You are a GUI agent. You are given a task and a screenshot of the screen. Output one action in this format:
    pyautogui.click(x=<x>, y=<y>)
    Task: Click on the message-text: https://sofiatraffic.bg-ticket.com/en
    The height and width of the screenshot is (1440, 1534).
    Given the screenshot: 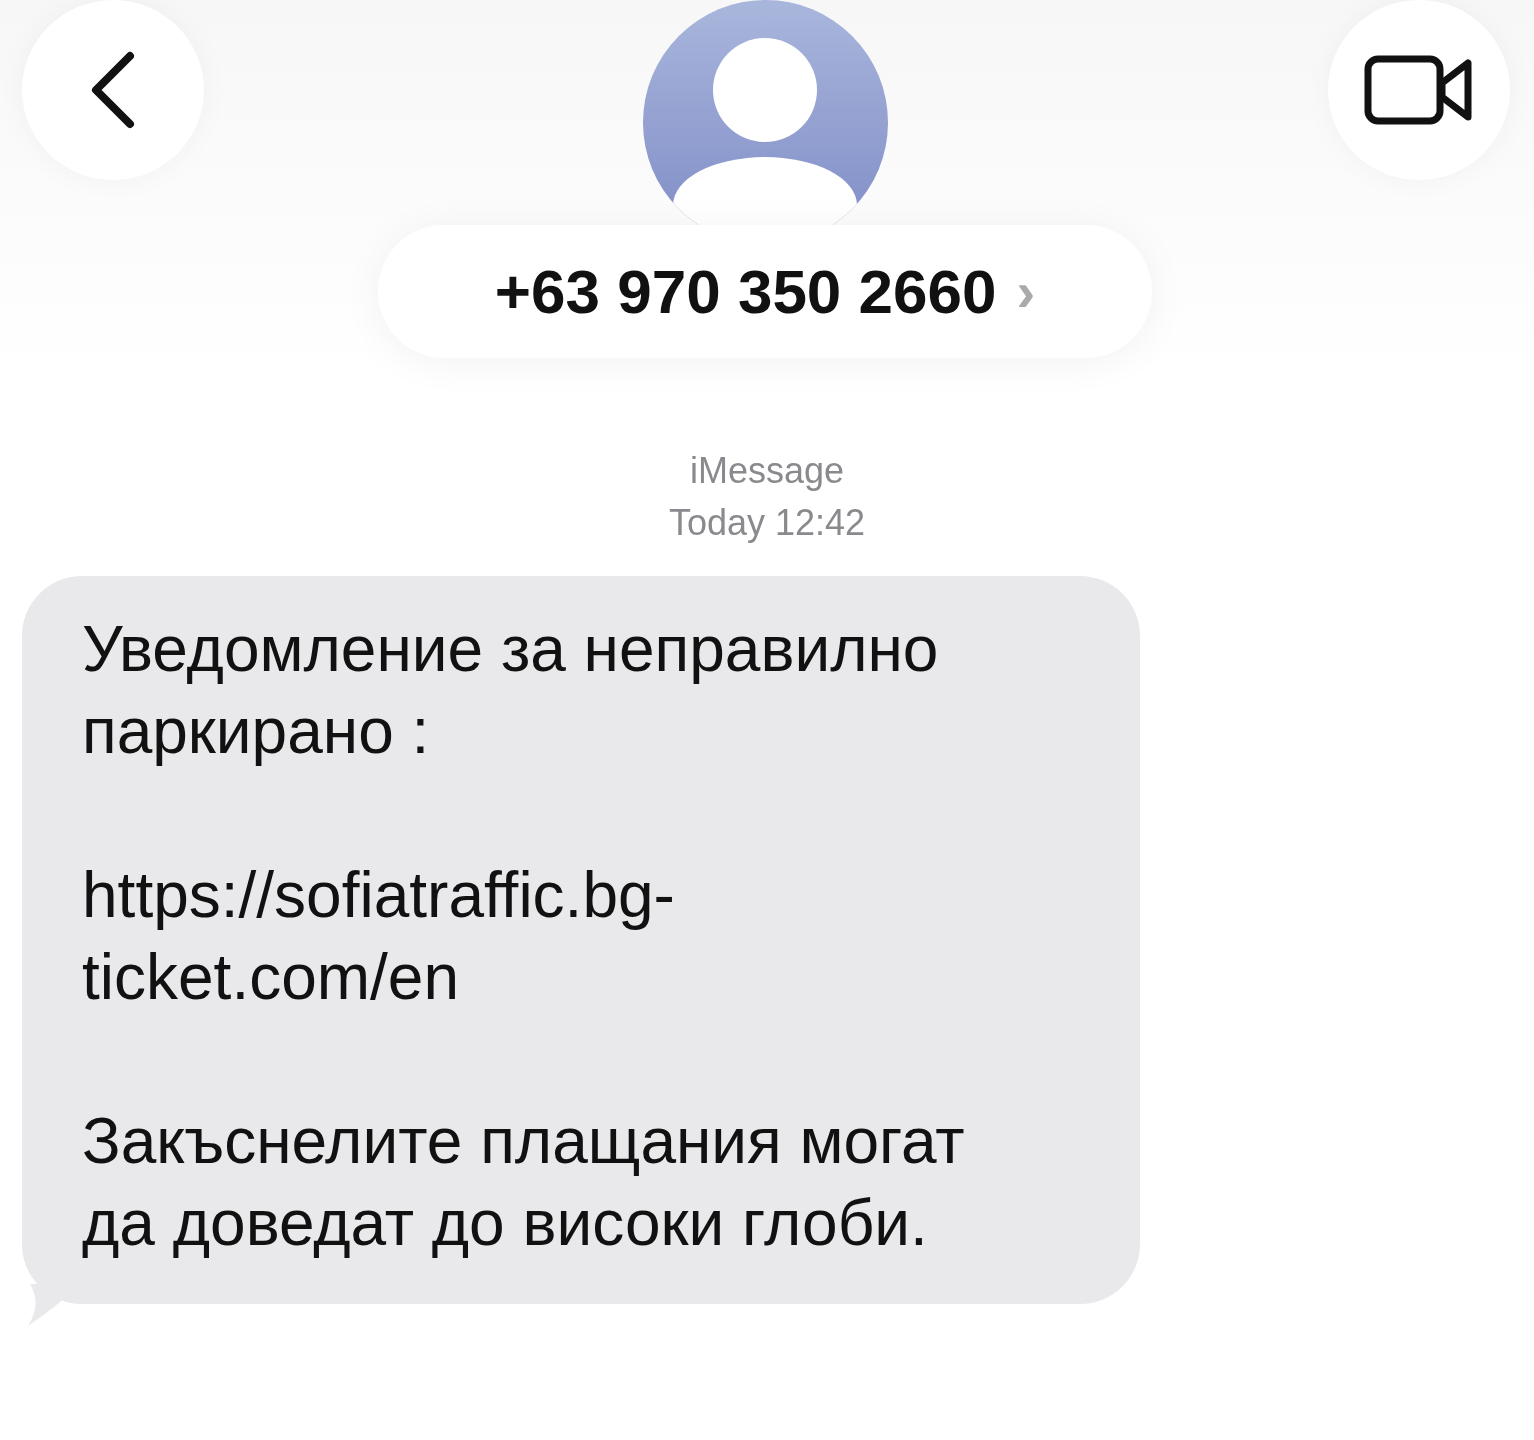 What is the action you would take?
    pyautogui.click(x=379, y=936)
    